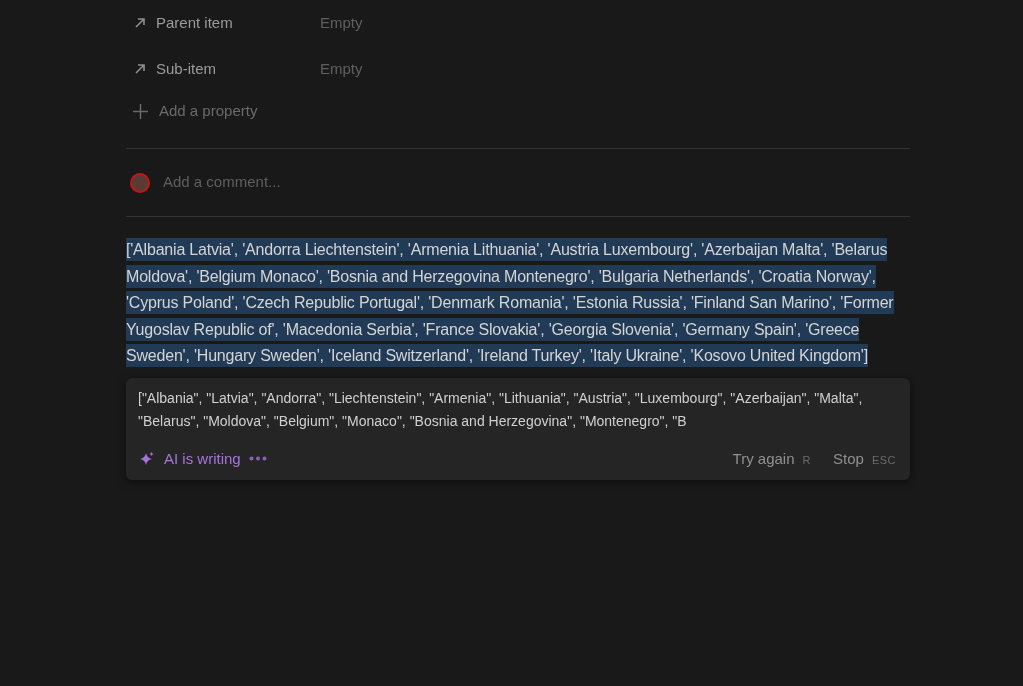 The height and width of the screenshot is (686, 1023). I want to click on action-button: Try again R, so click(771, 458).